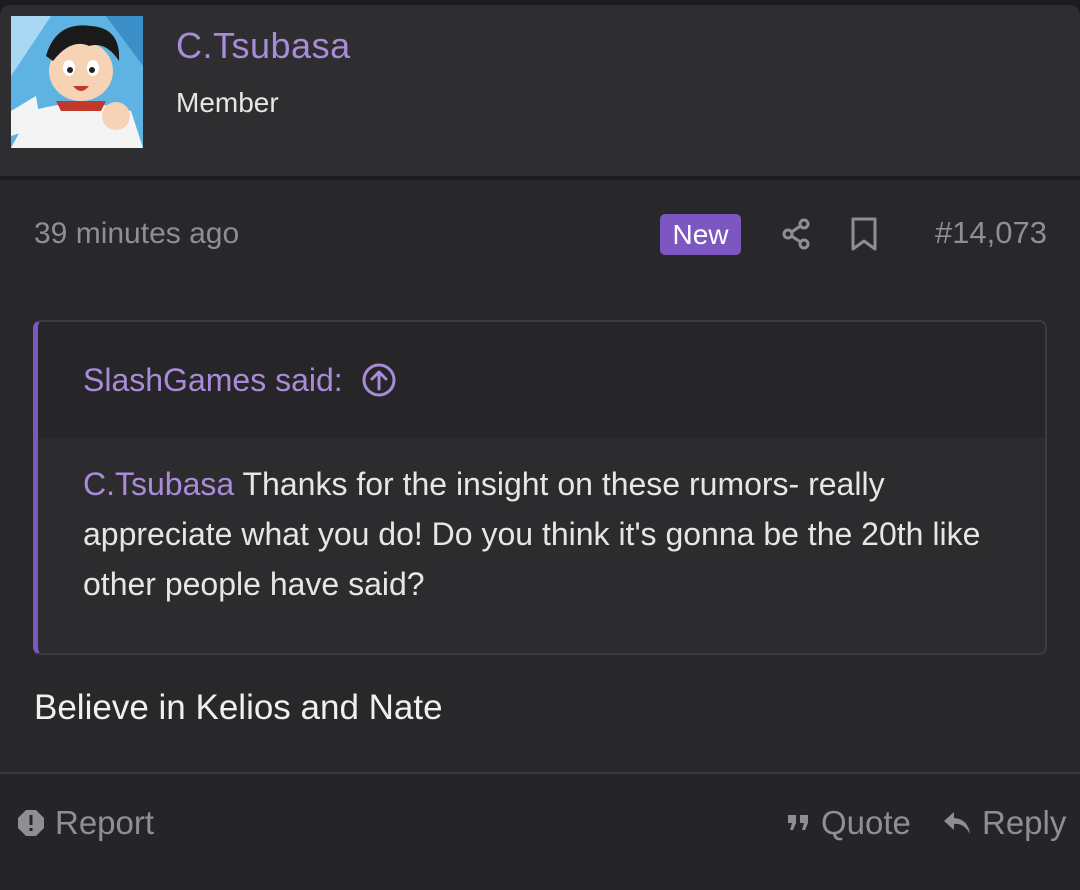  I want to click on user-avatar, so click(77, 82).